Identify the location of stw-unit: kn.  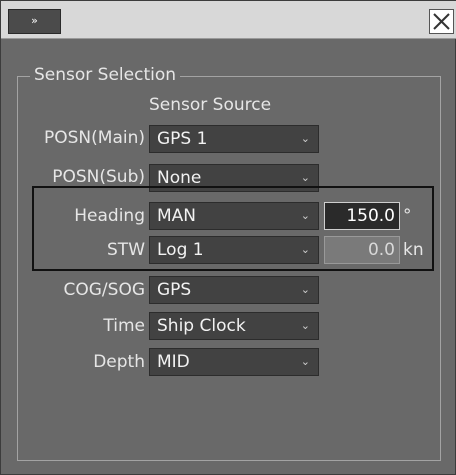
(413, 250).